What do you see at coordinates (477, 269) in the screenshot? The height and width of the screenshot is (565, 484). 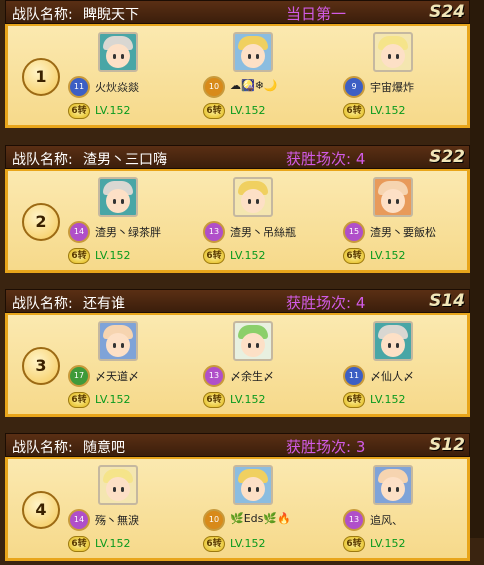 I see `scroll-edge` at bounding box center [477, 269].